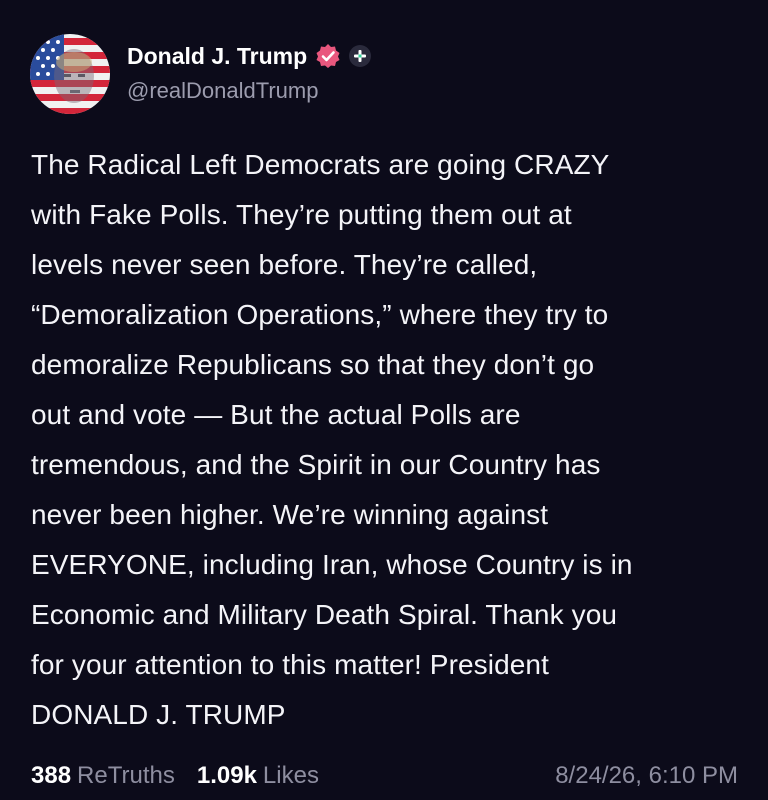 The width and height of the screenshot is (768, 800). I want to click on retruths-count: 388, so click(51, 775).